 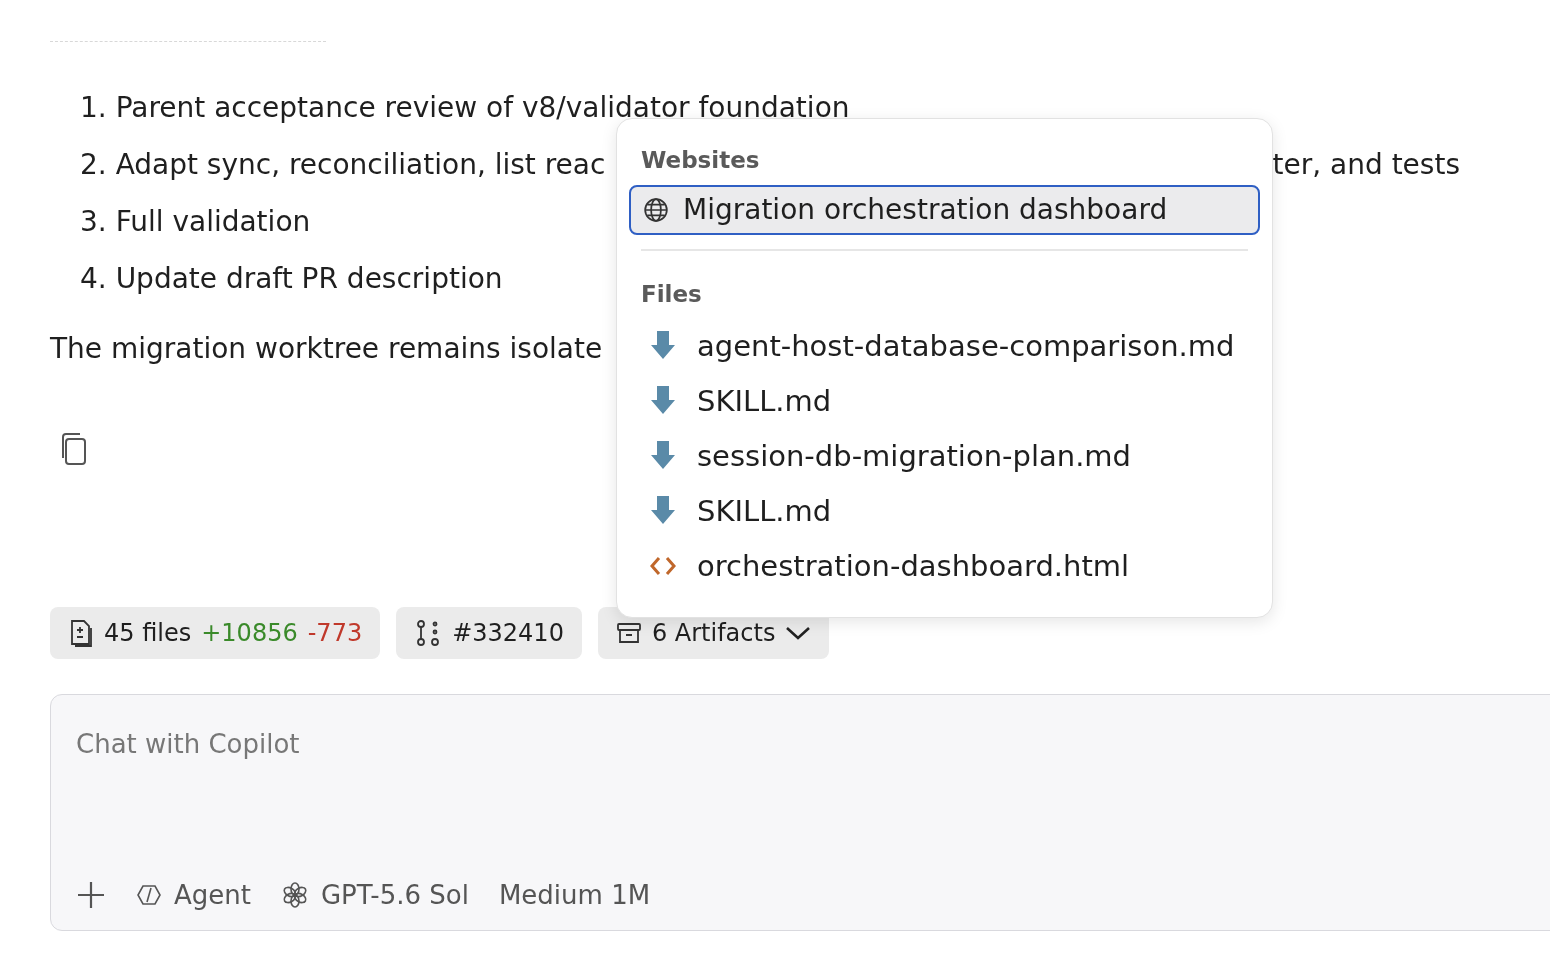 What do you see at coordinates (574, 895) in the screenshot?
I see `effort-button: Medium 1M` at bounding box center [574, 895].